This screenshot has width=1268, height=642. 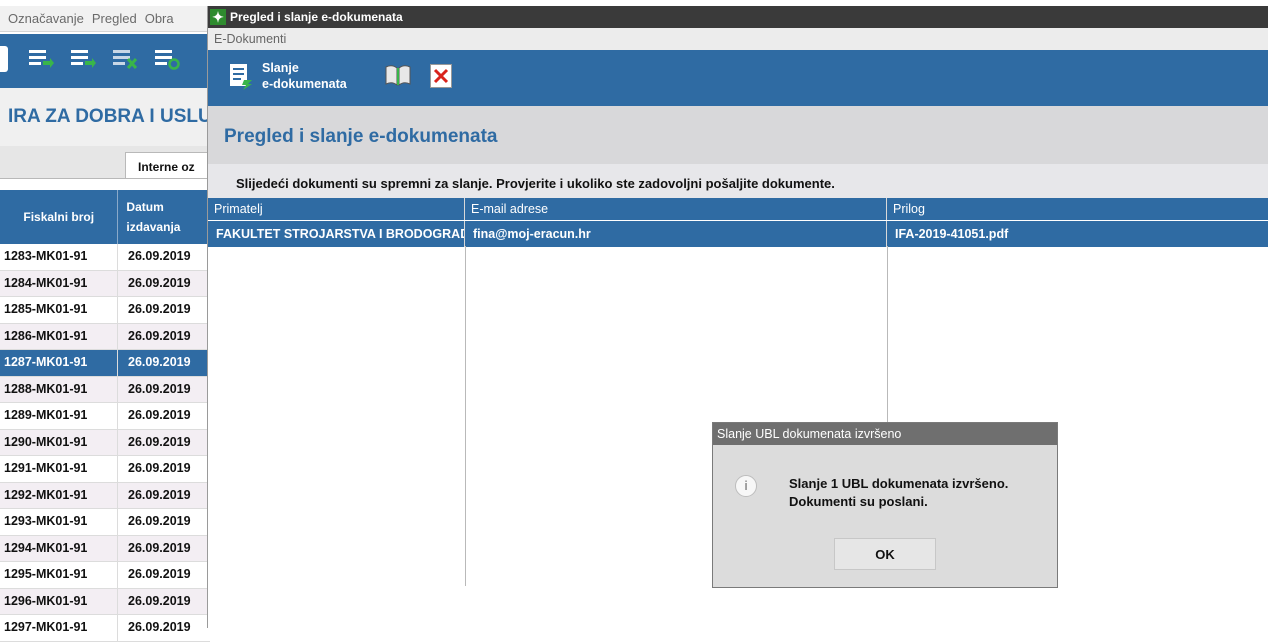 I want to click on menu-obrada: Obra, so click(x=159, y=18).